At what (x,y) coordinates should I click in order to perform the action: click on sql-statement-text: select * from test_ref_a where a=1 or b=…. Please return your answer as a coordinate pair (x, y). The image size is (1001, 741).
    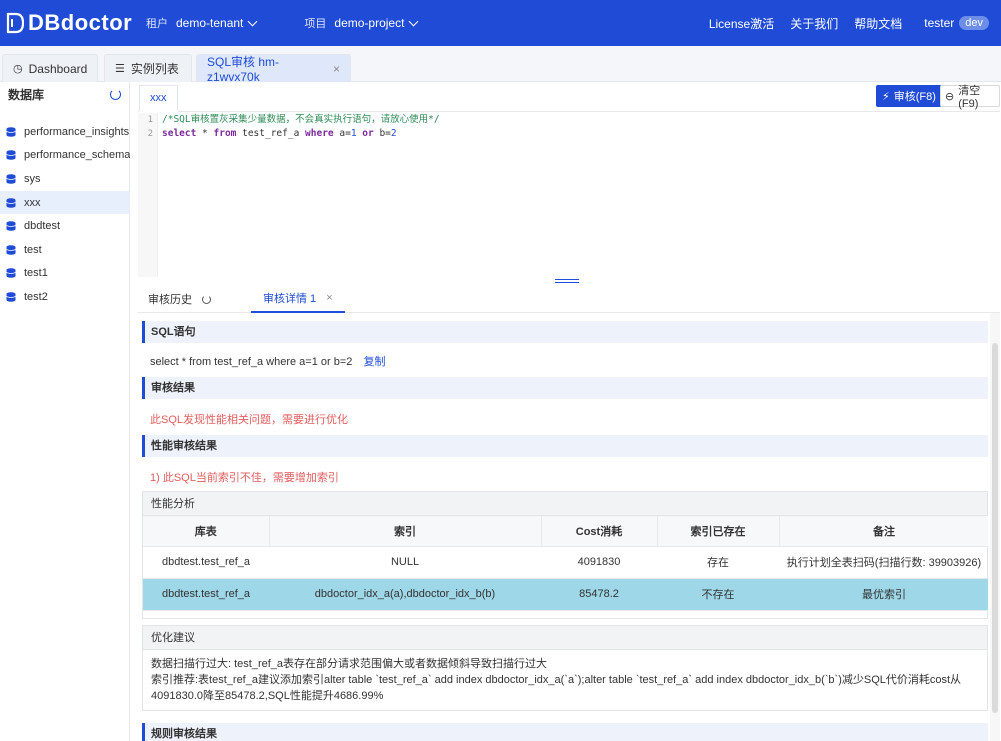
    Looking at the image, I should click on (251, 362).